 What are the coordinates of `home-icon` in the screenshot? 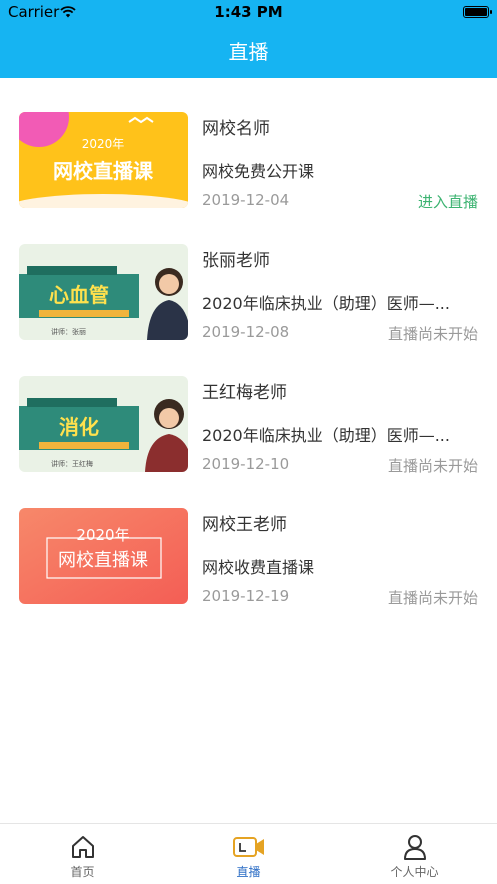 It's located at (82, 847).